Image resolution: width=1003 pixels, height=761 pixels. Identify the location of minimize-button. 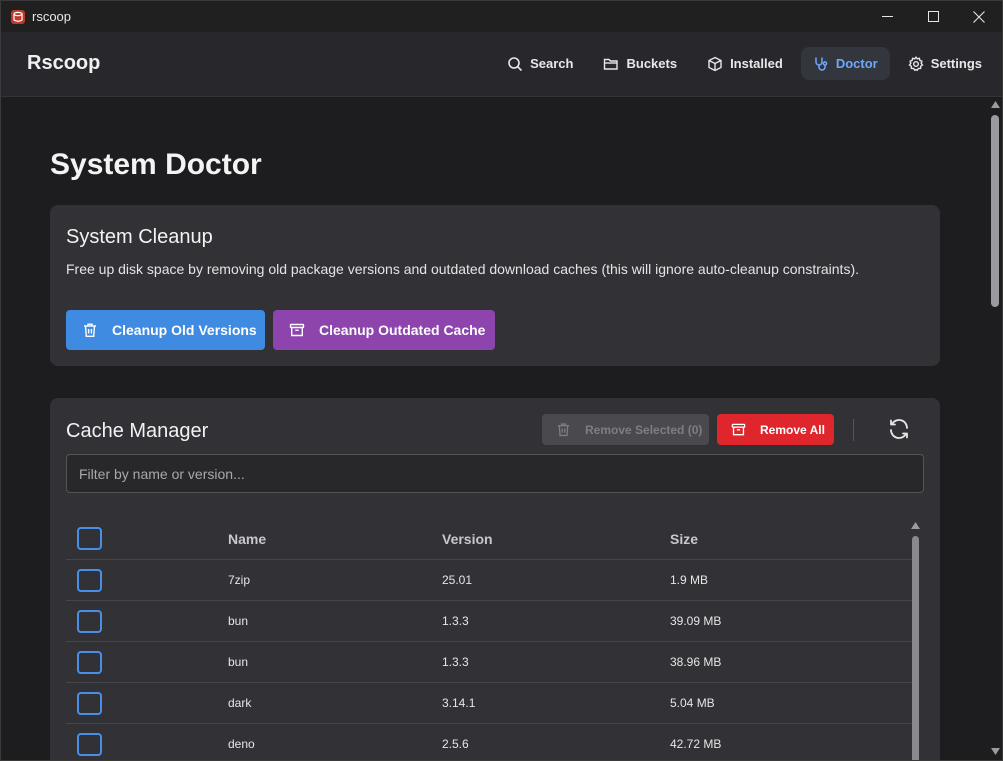
(887, 16).